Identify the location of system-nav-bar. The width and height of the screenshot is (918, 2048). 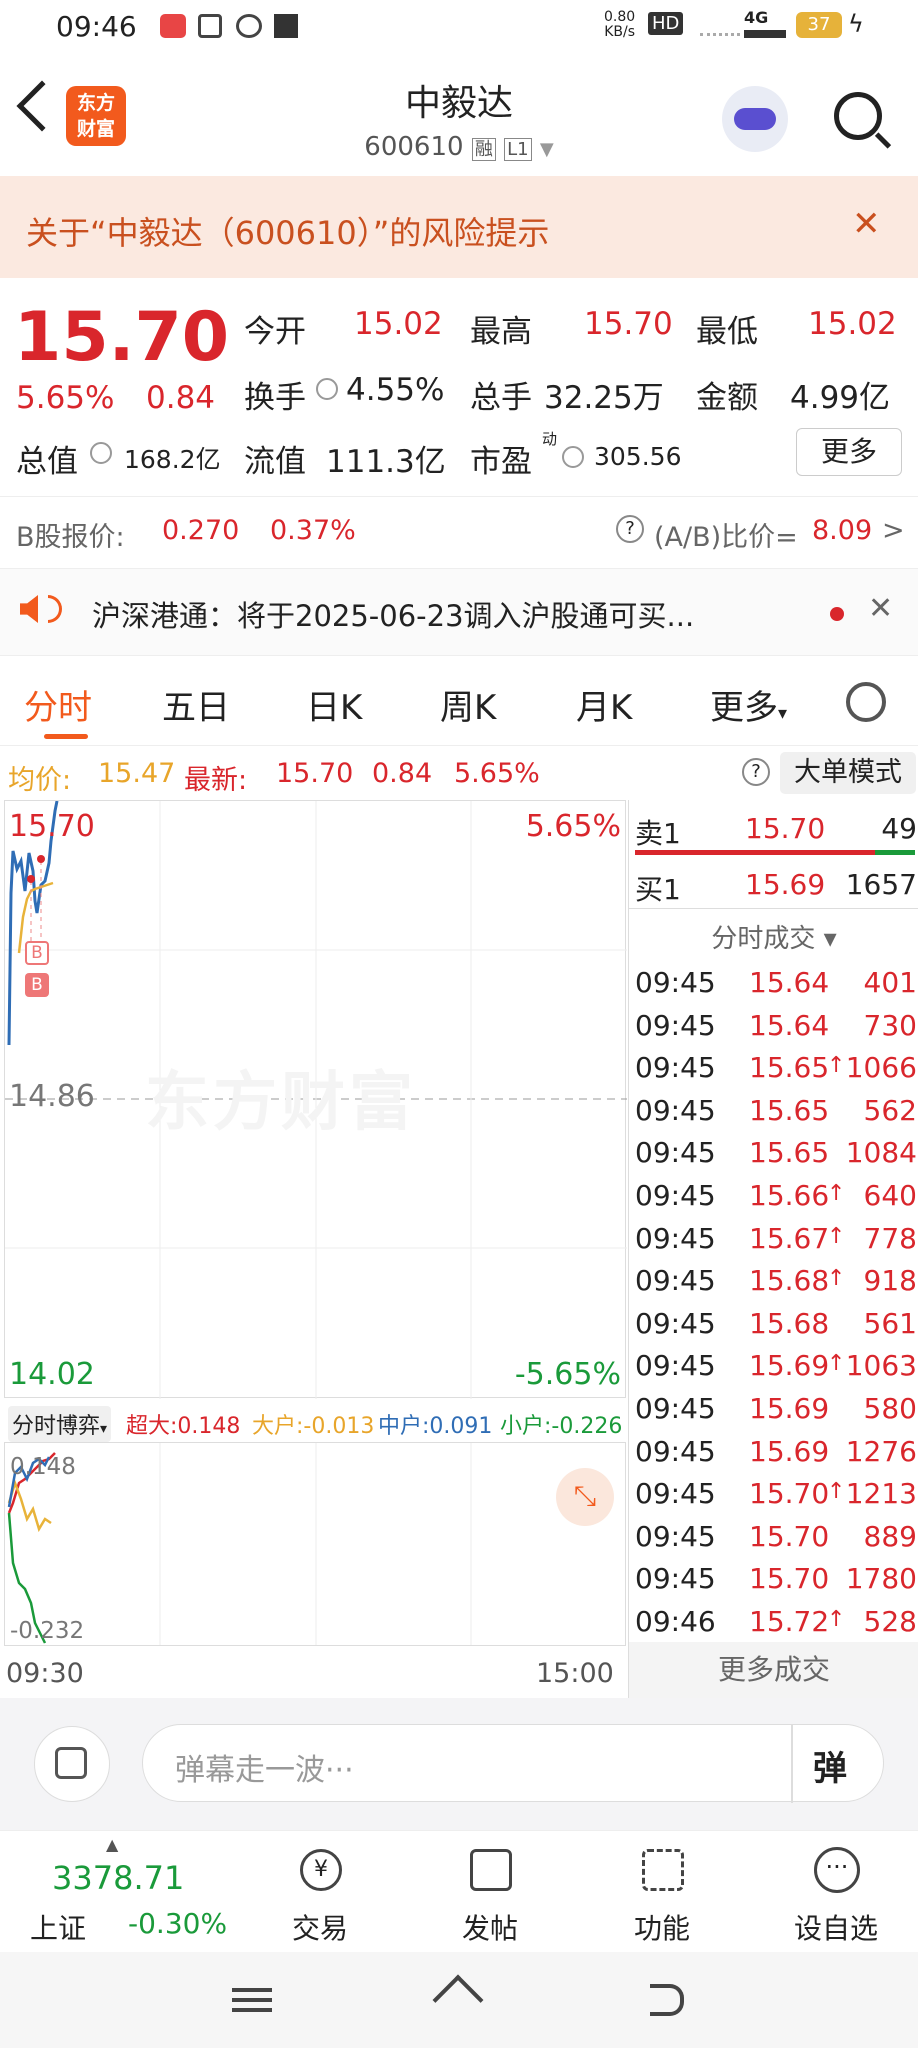
(459, 2000).